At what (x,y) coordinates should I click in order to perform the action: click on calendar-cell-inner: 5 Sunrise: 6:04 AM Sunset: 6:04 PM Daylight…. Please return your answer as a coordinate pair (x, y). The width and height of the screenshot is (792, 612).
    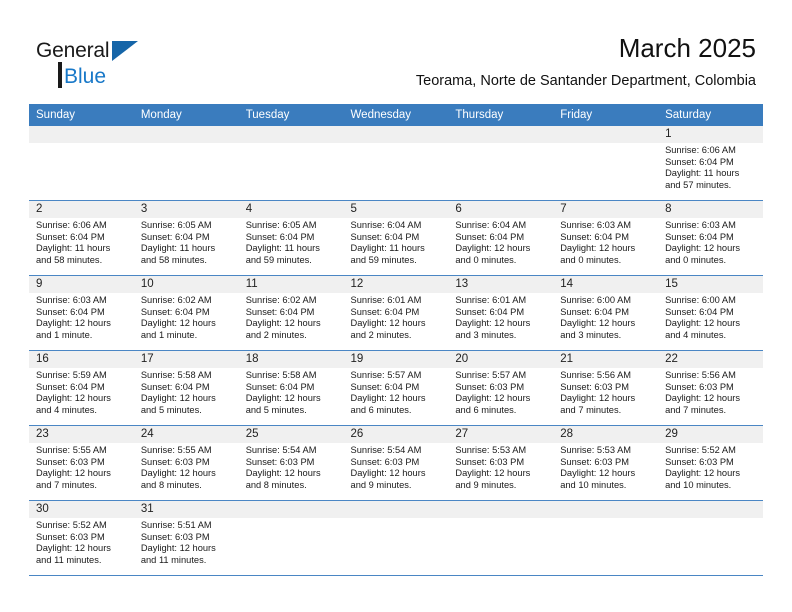
    Looking at the image, I should click on (396, 238).